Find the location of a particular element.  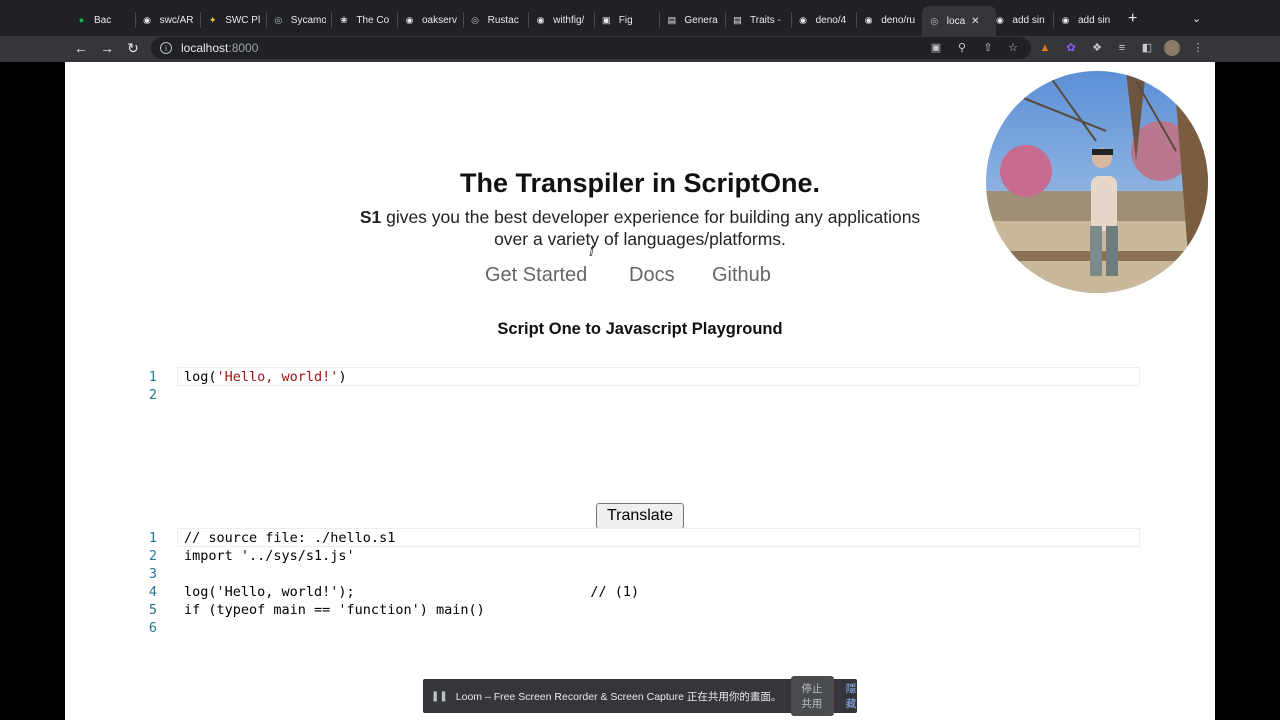

editor-line: 1 // source file: ./hello.s1 is located at coordinates (637, 537).